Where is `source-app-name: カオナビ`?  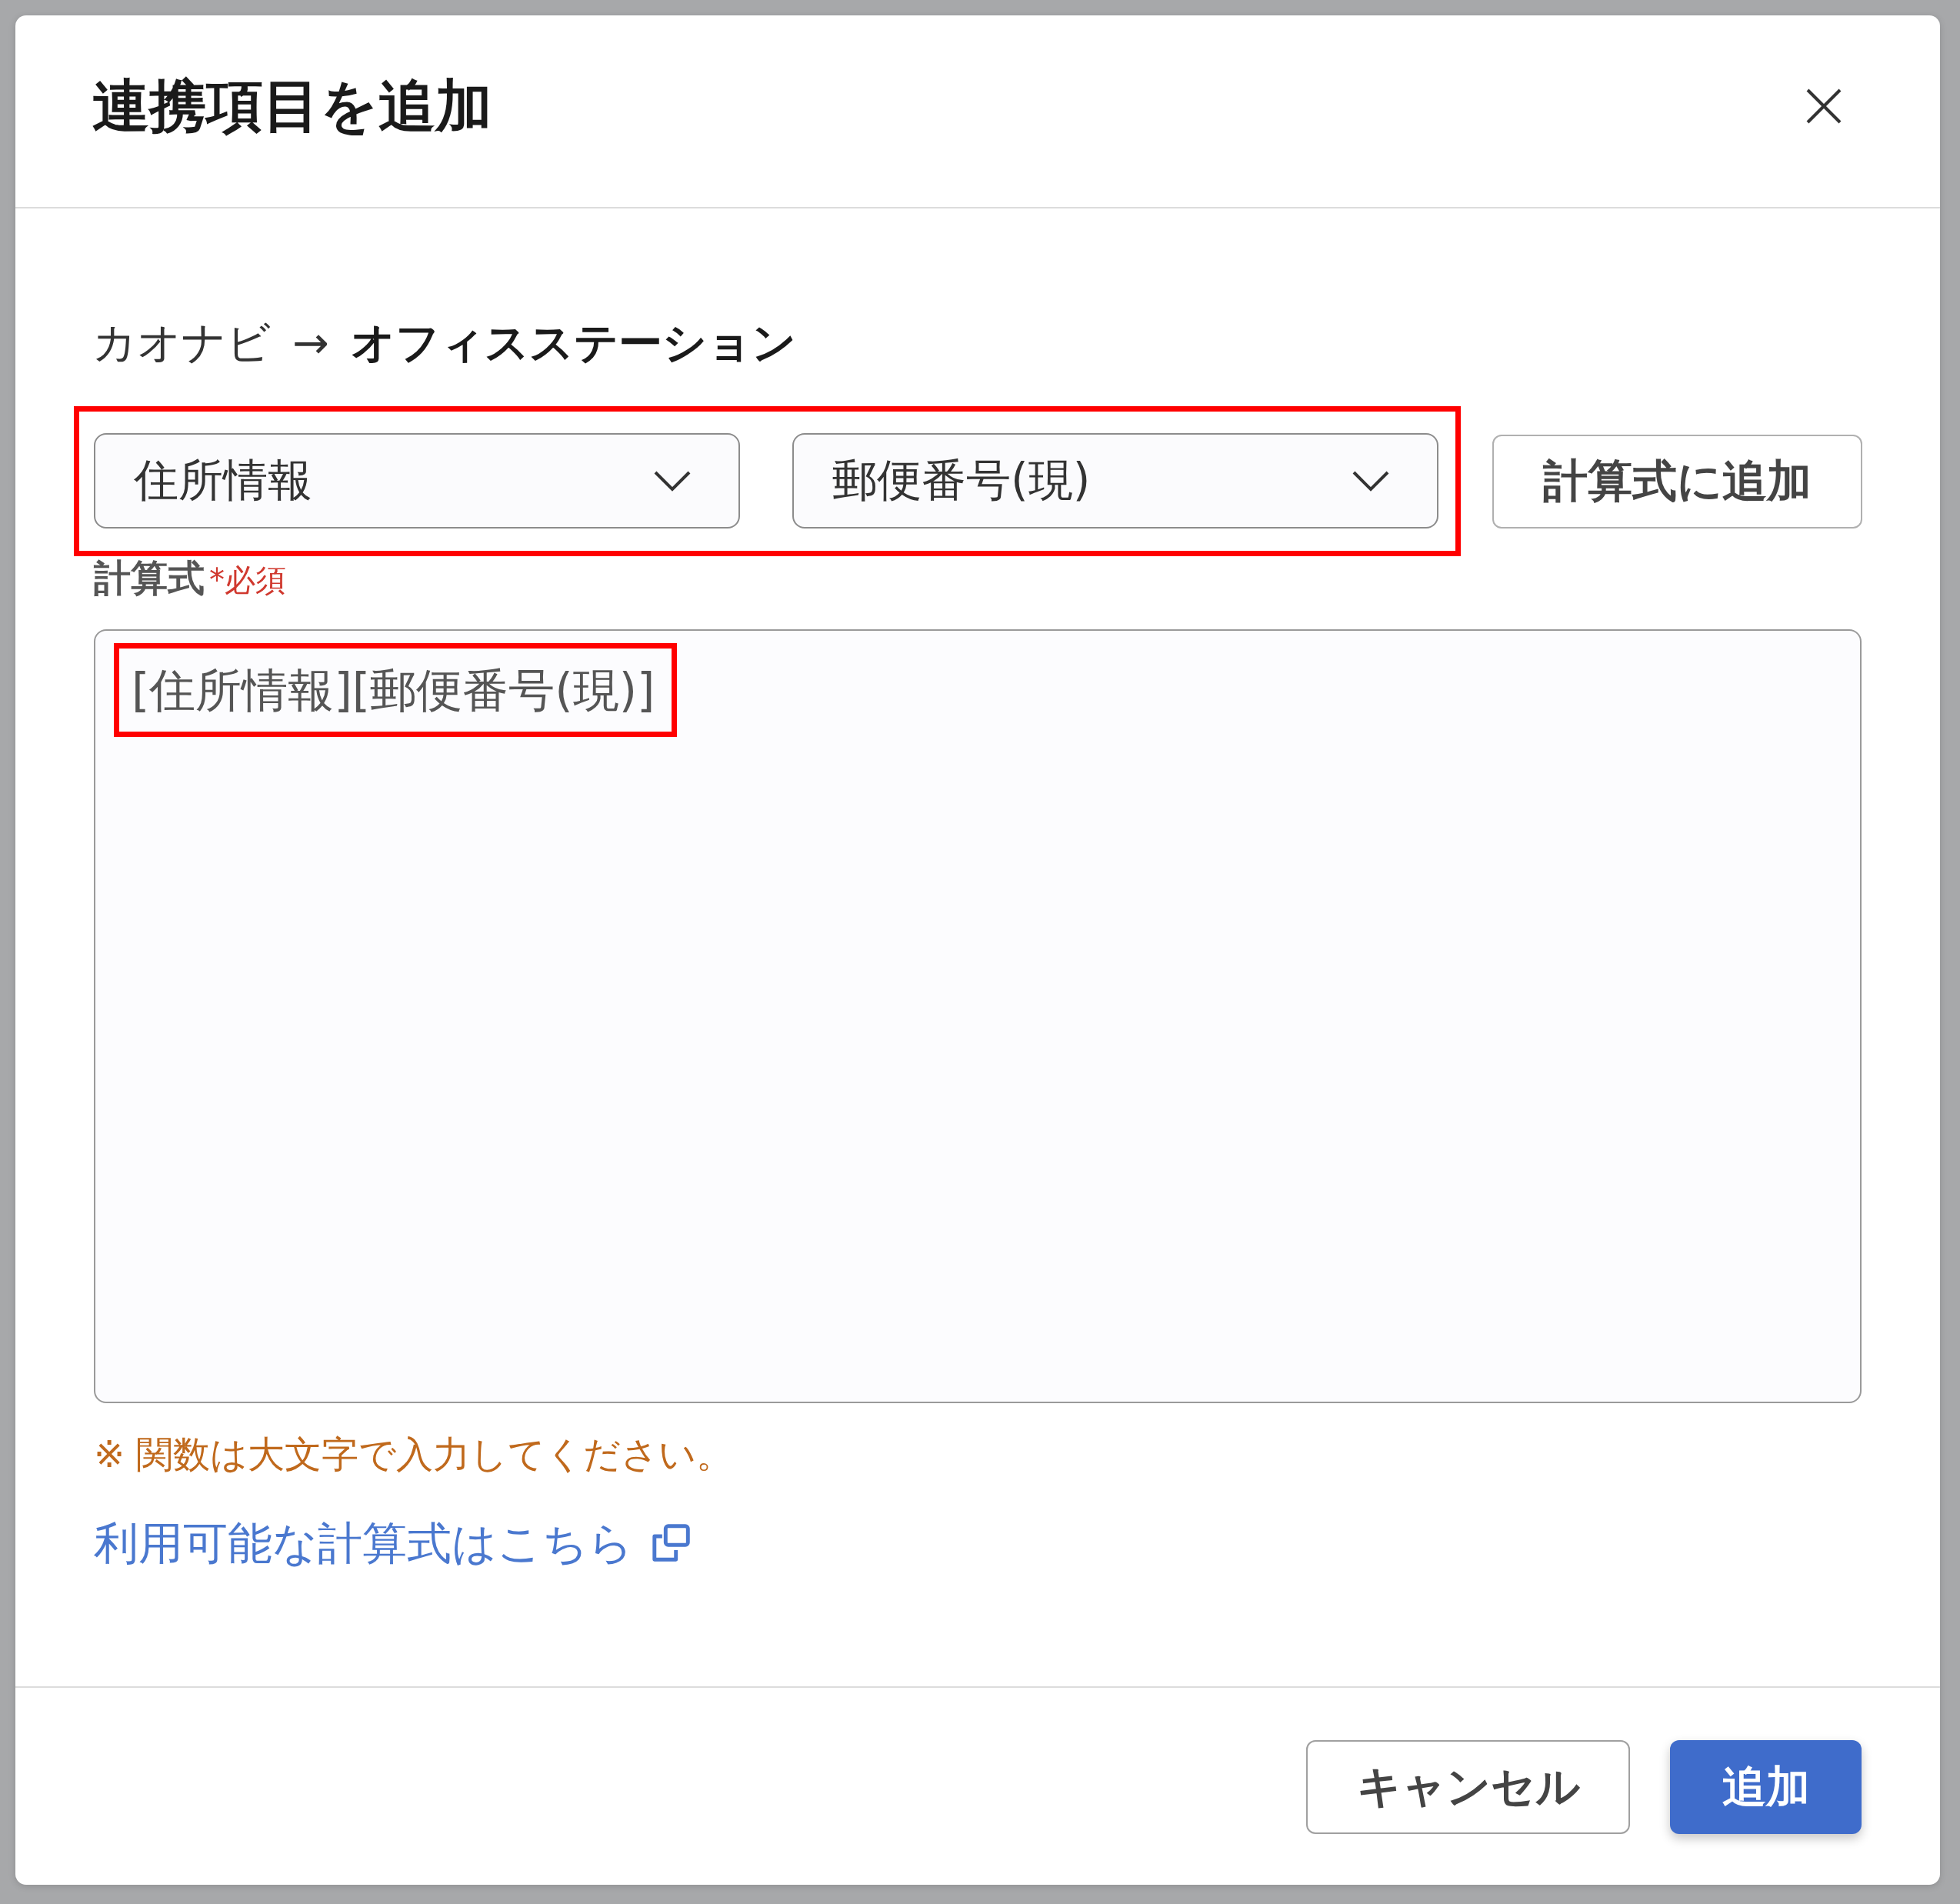 source-app-name: カオナビ is located at coordinates (182, 342).